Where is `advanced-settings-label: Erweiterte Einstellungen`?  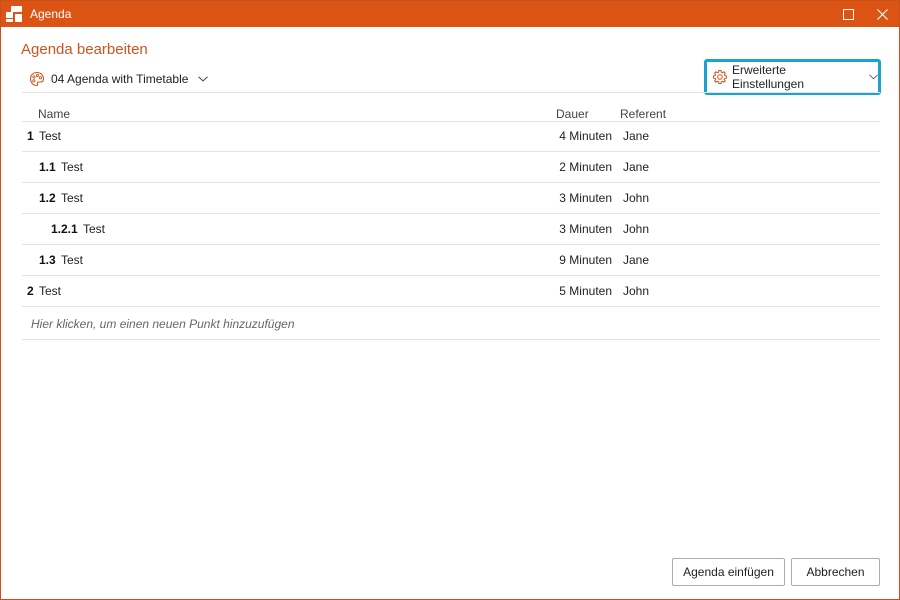
advanced-settings-label: Erweiterte Einstellungen is located at coordinates (768, 77).